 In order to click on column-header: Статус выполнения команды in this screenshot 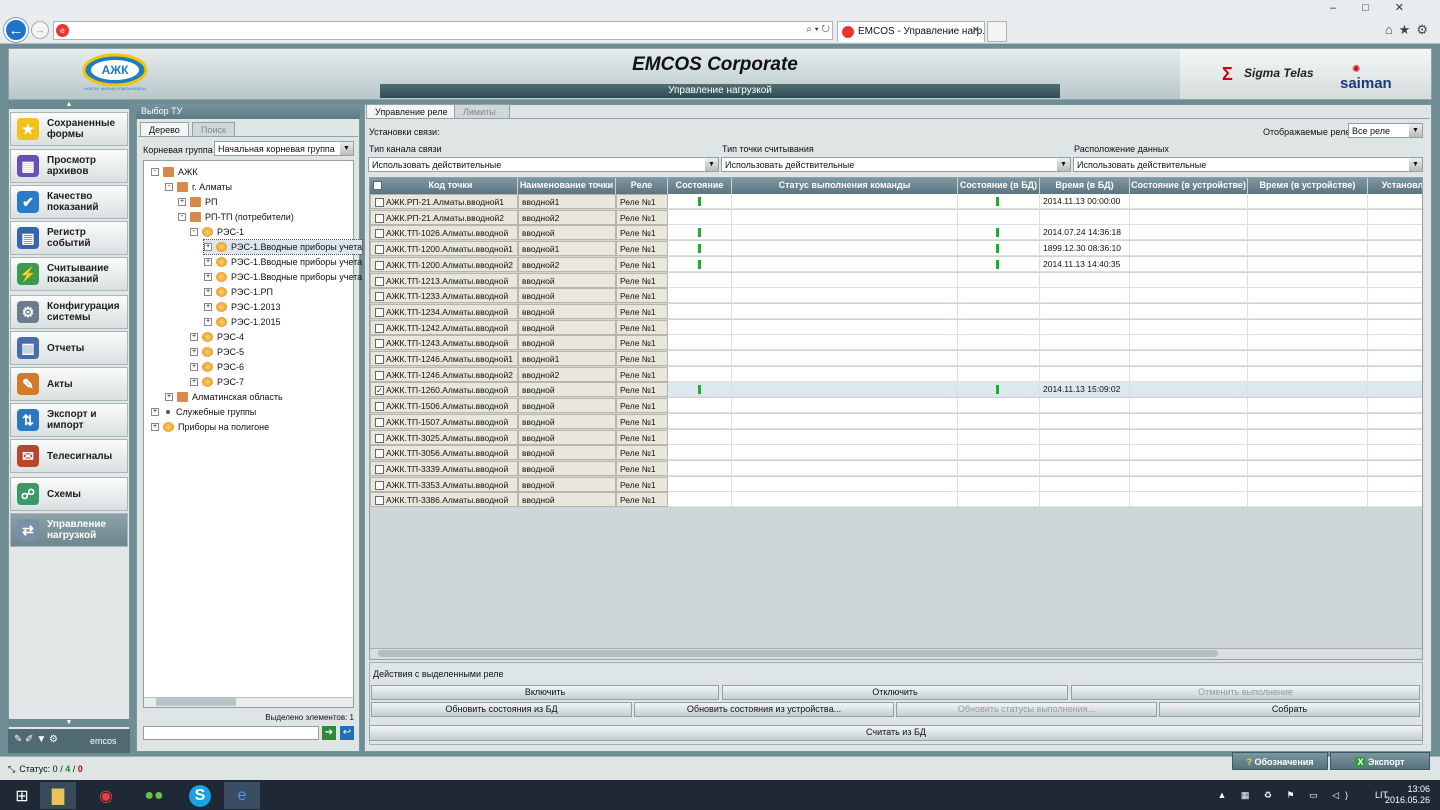, I will do `click(845, 186)`.